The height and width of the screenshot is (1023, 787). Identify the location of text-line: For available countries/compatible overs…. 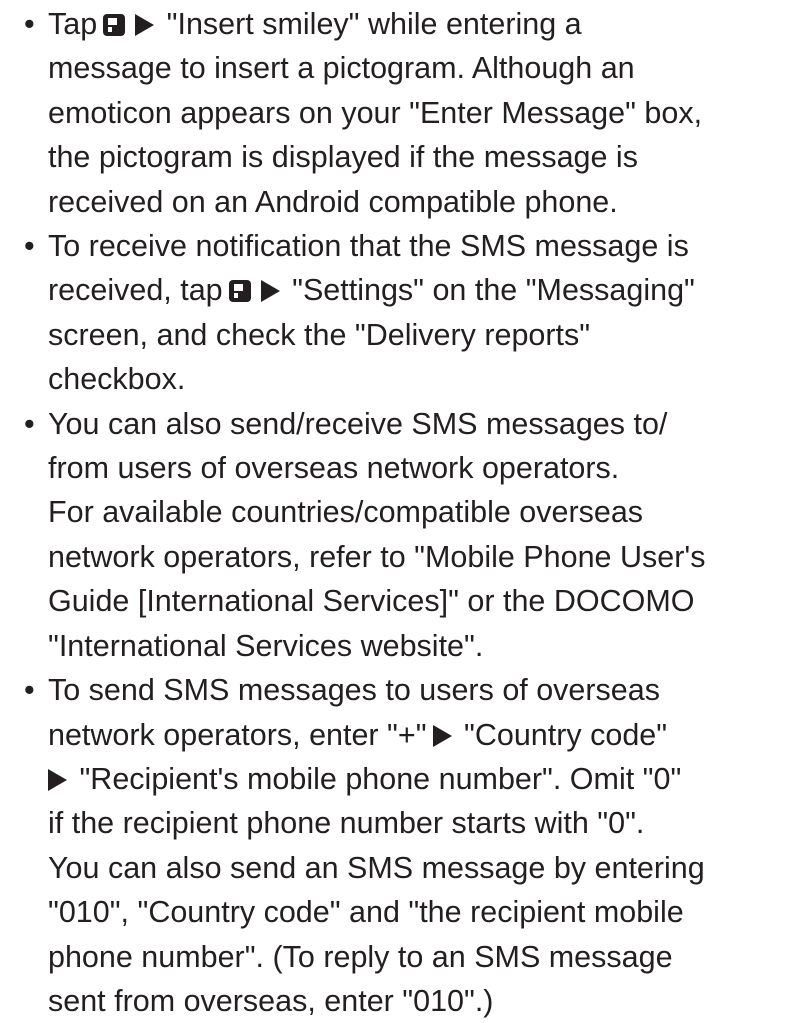
(346, 512).